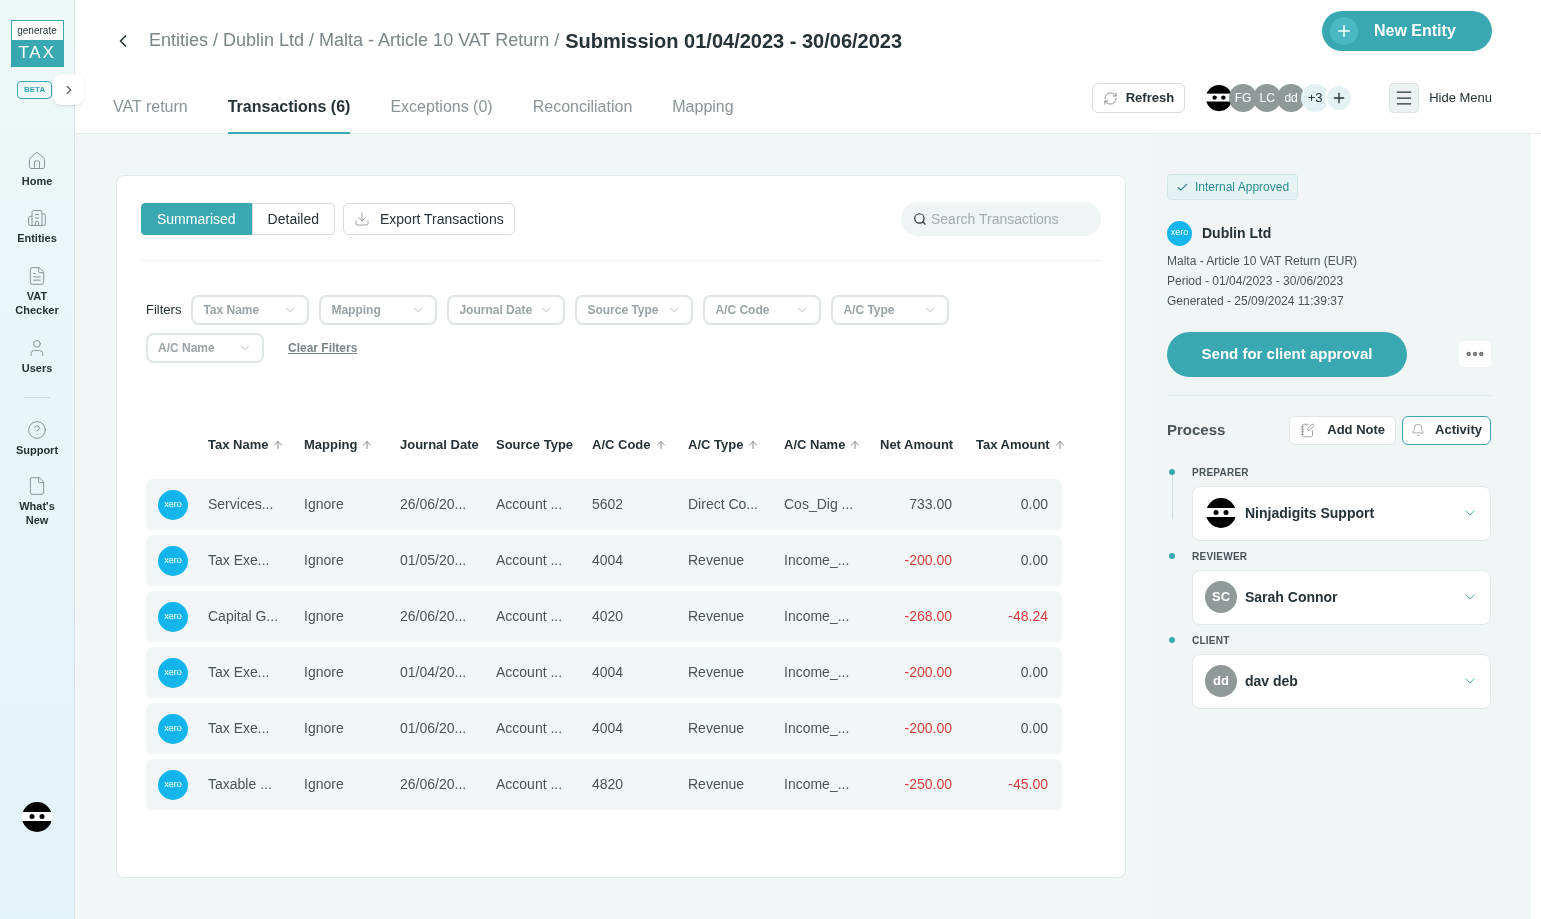  I want to click on more-icon, so click(1475, 354).